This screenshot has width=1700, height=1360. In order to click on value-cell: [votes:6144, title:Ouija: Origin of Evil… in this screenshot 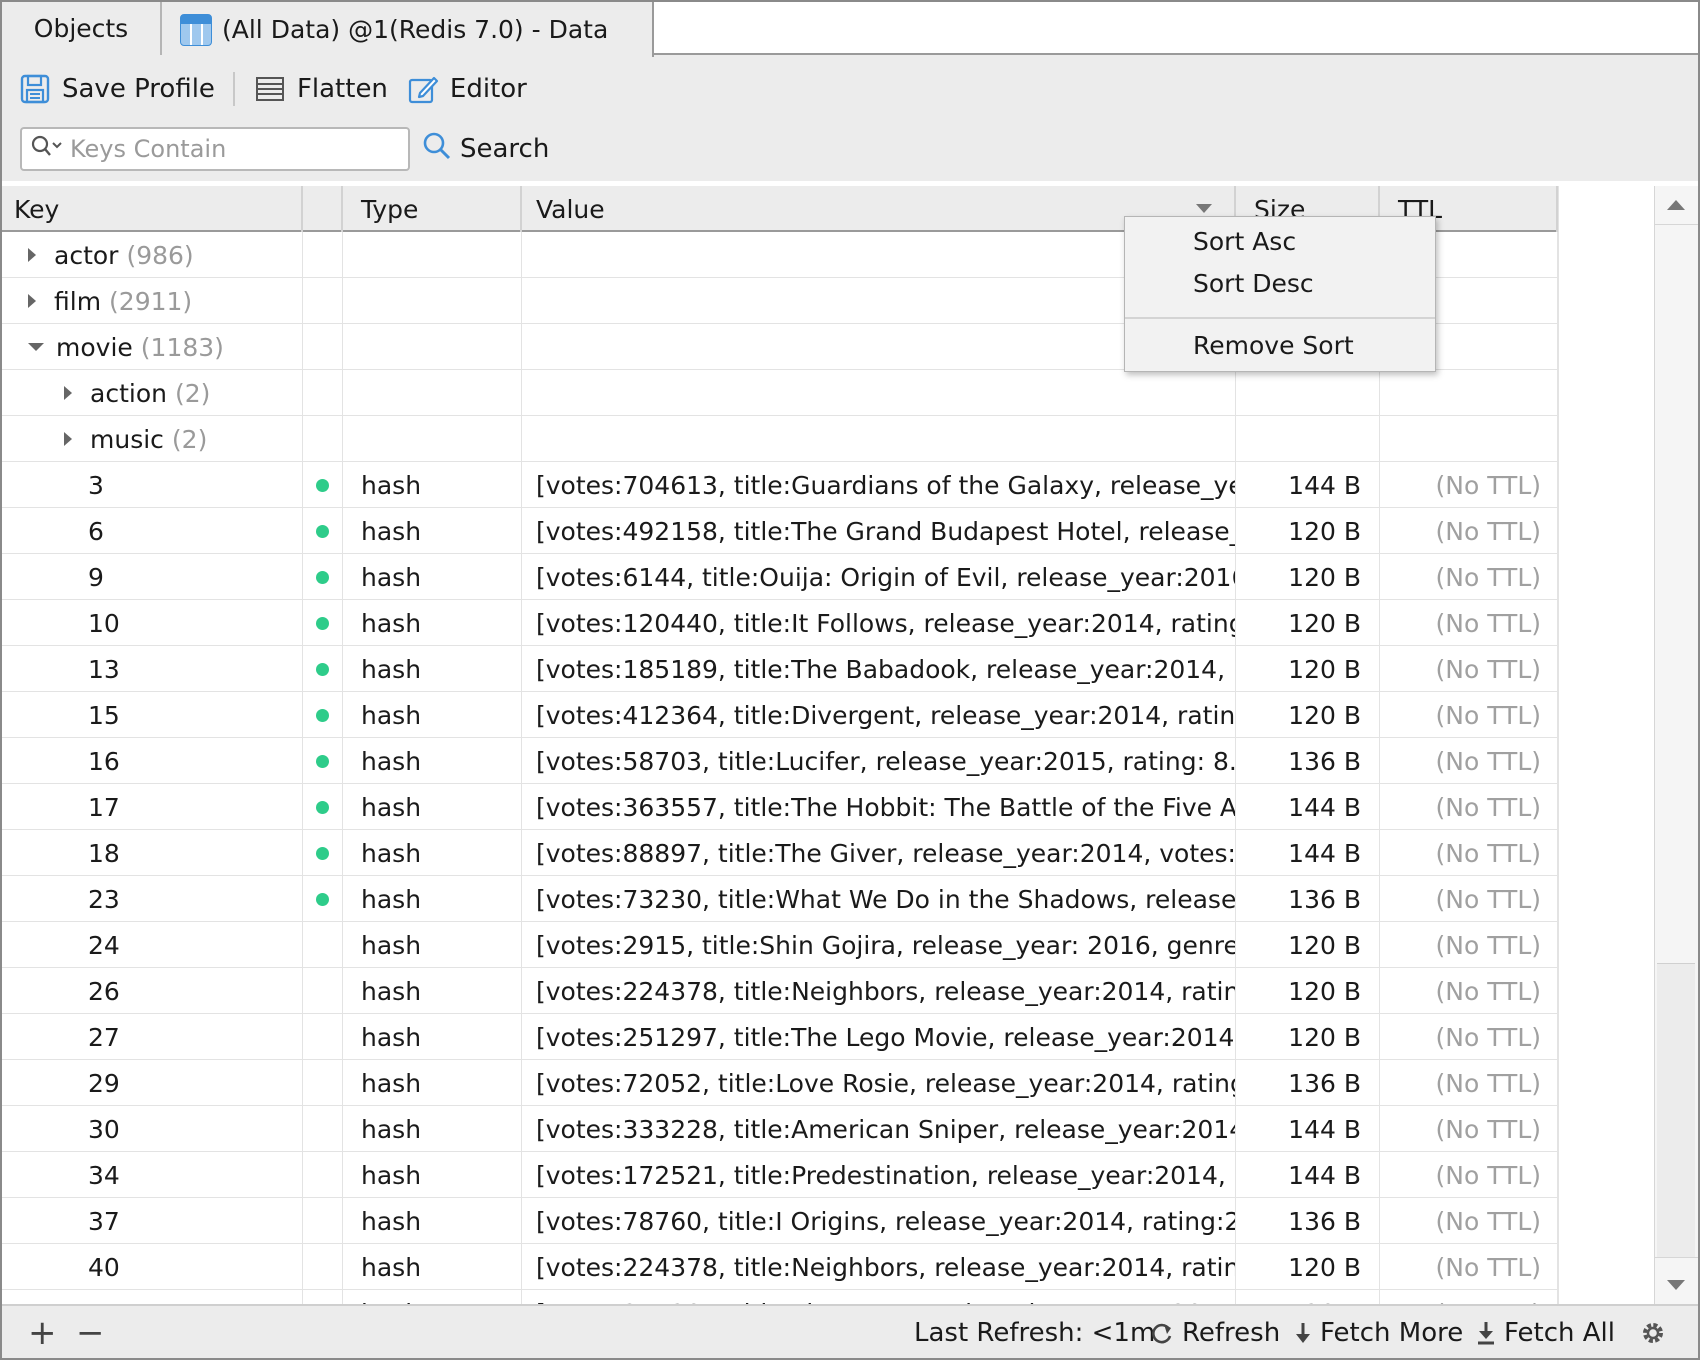, I will do `click(879, 577)`.